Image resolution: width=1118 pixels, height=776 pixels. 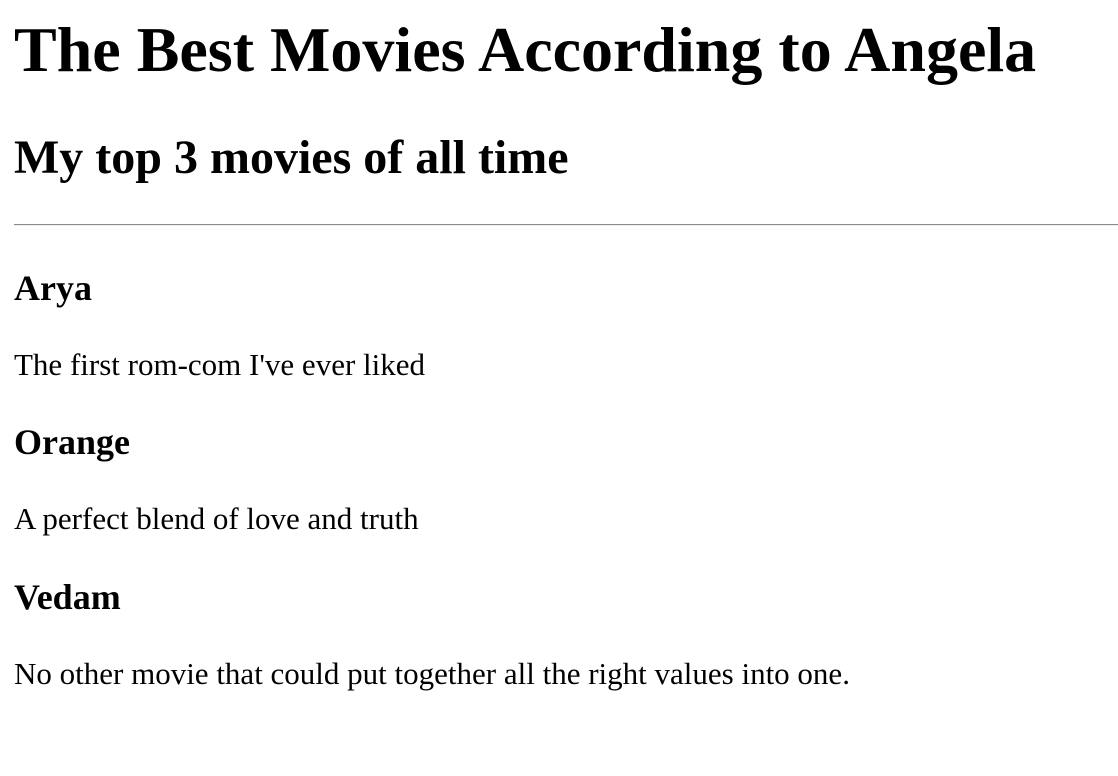 I want to click on movie-title-arya: Arya, so click(x=53, y=288).